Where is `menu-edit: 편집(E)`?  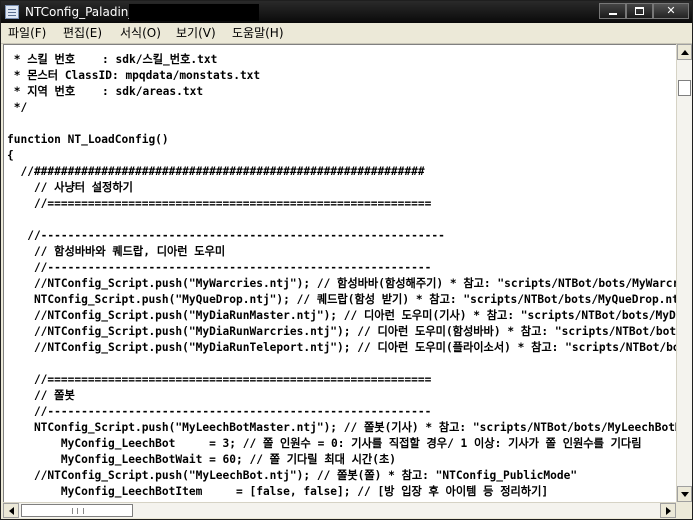 menu-edit: 편집(E) is located at coordinates (82, 33).